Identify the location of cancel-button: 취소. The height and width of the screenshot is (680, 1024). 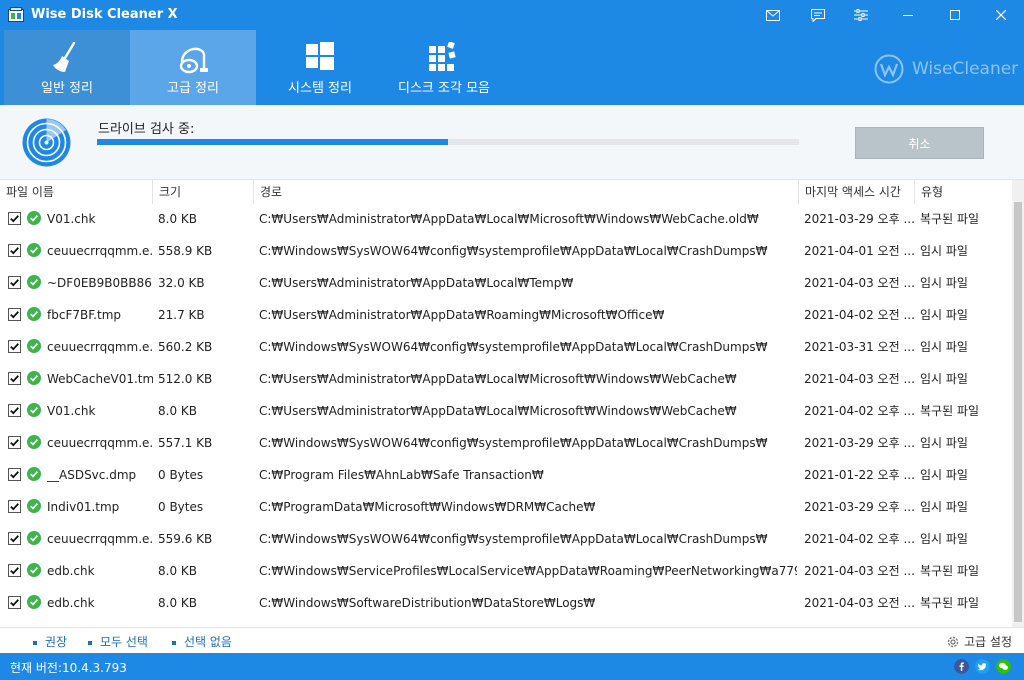
(919, 143).